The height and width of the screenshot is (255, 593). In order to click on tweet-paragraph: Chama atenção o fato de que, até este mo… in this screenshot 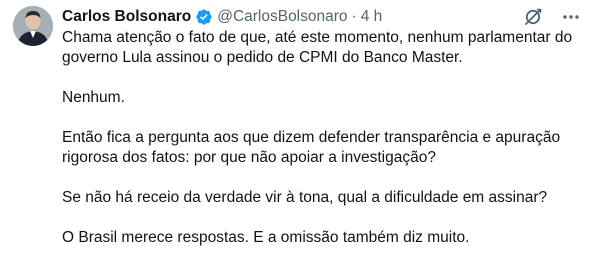, I will do `click(317, 47)`.